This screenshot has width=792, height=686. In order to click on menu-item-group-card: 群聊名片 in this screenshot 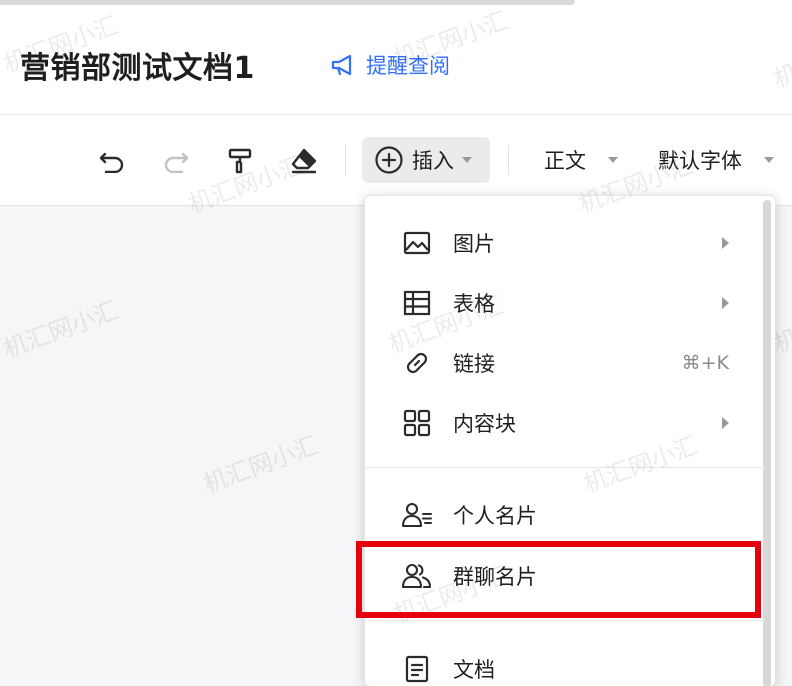, I will do `click(560, 576)`.